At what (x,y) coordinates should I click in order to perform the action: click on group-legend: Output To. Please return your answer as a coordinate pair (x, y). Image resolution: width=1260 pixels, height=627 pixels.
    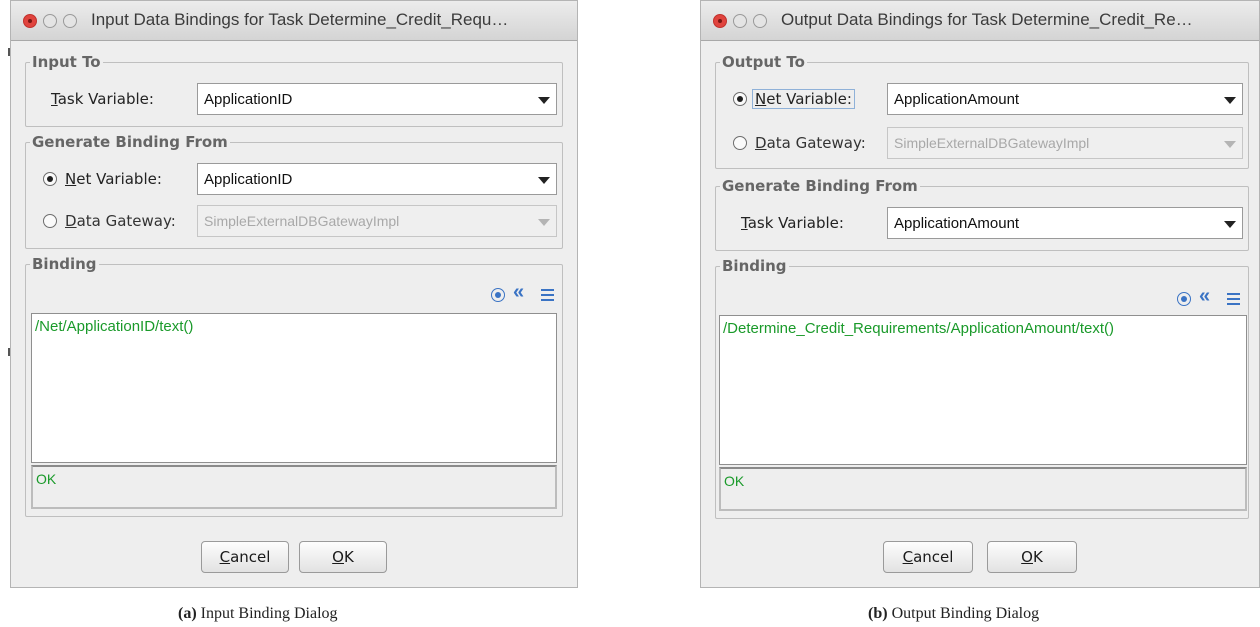
    Looking at the image, I should click on (763, 62).